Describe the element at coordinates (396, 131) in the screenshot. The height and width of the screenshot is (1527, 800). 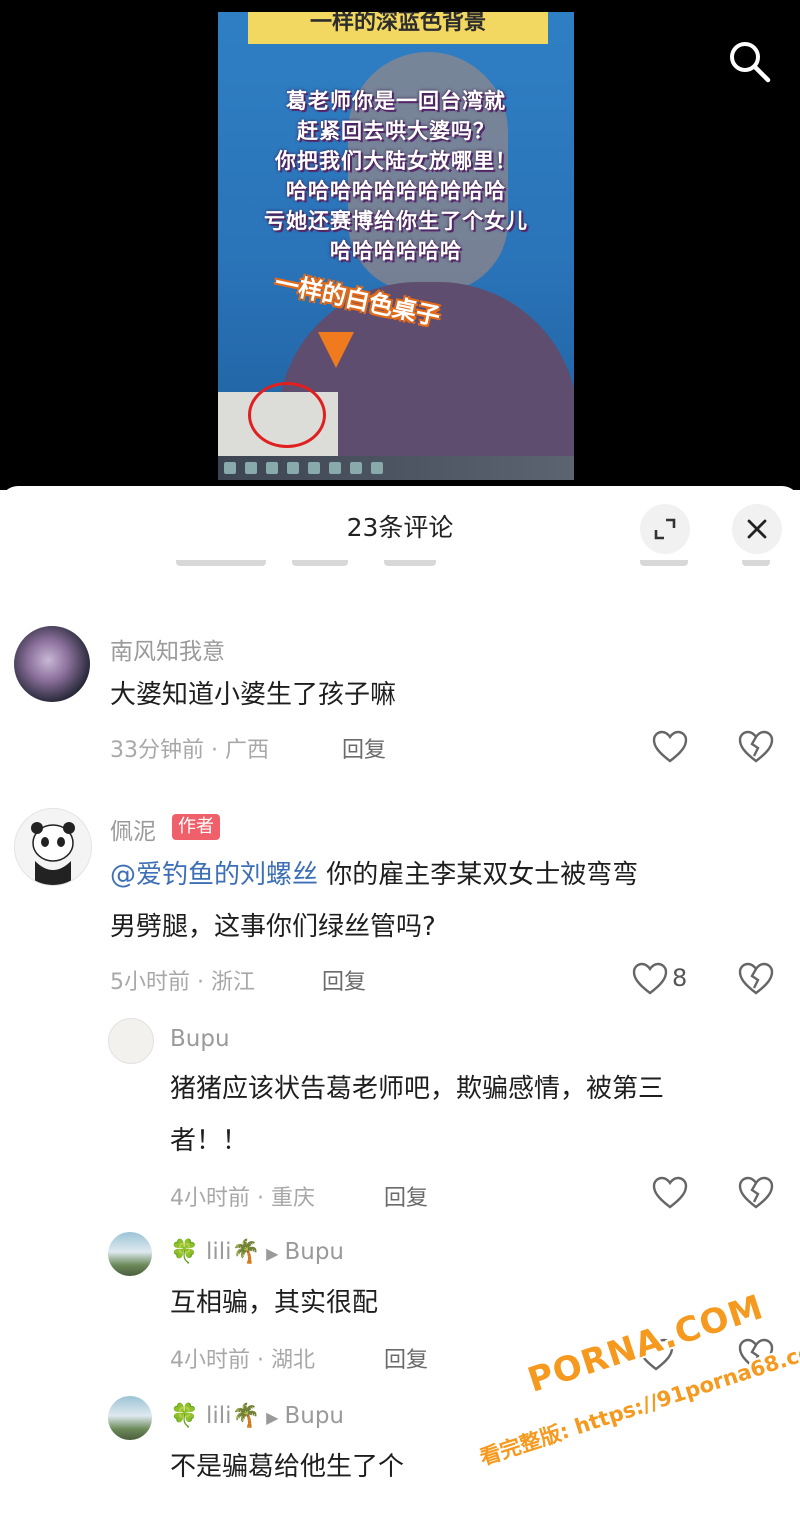
I see `video-caption-line: 赶紧回去哄大婆吗？` at that location.